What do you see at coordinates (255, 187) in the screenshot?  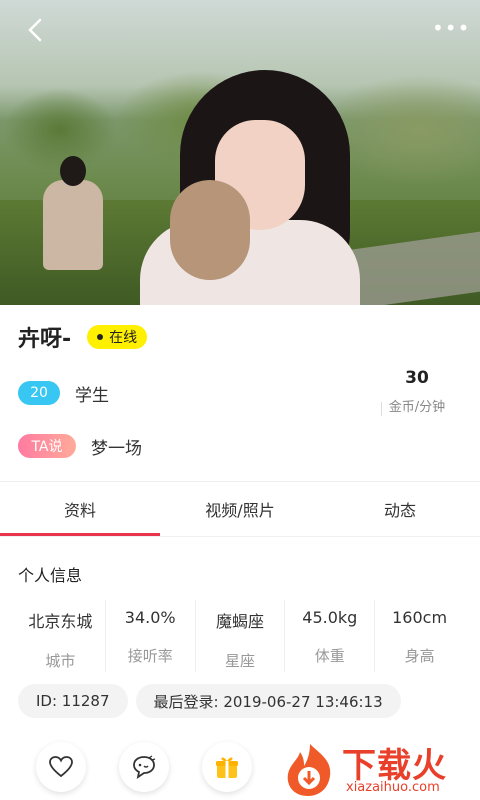 I see `cover-main-person` at bounding box center [255, 187].